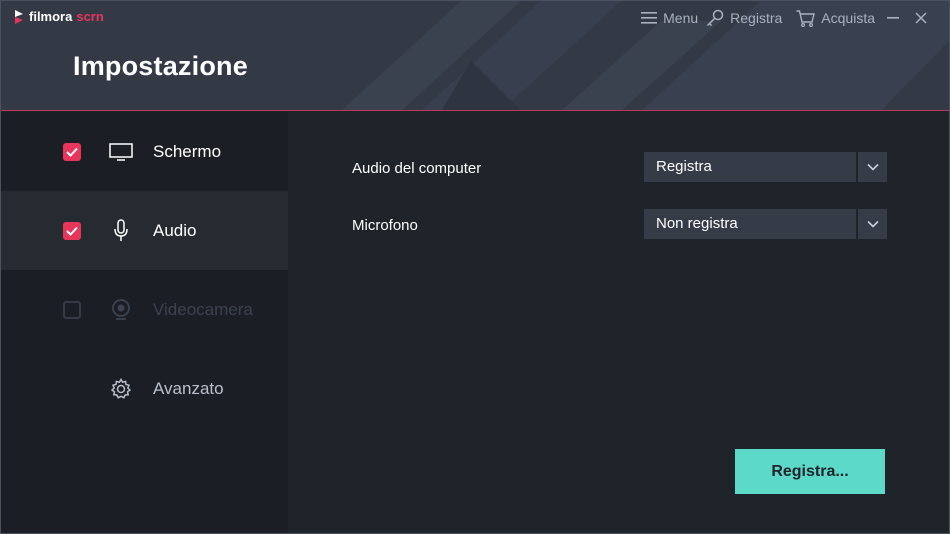 The height and width of the screenshot is (534, 950). What do you see at coordinates (681, 18) in the screenshot?
I see `menu-label: Menu` at bounding box center [681, 18].